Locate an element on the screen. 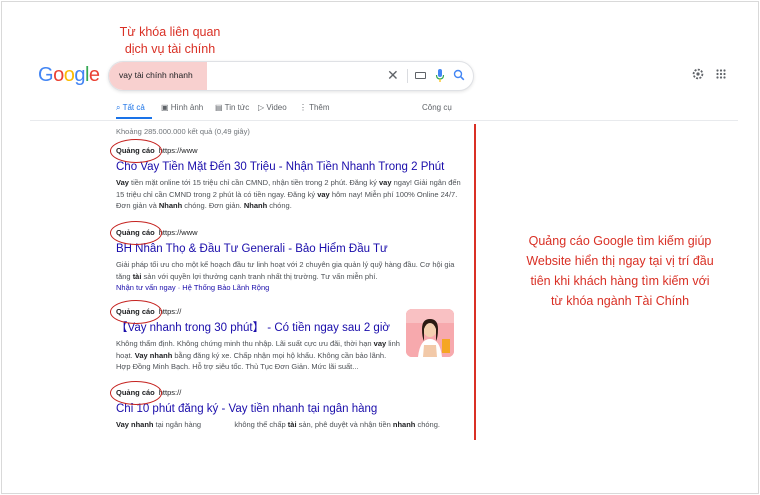 The image size is (760, 495). woman-photo-icon is located at coordinates (430, 333).